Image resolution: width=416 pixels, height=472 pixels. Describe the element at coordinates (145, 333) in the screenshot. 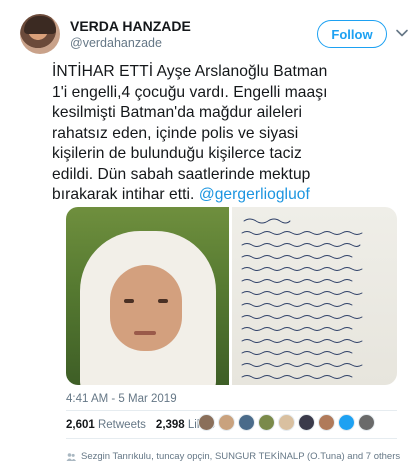

I see `mouth-shape` at that location.